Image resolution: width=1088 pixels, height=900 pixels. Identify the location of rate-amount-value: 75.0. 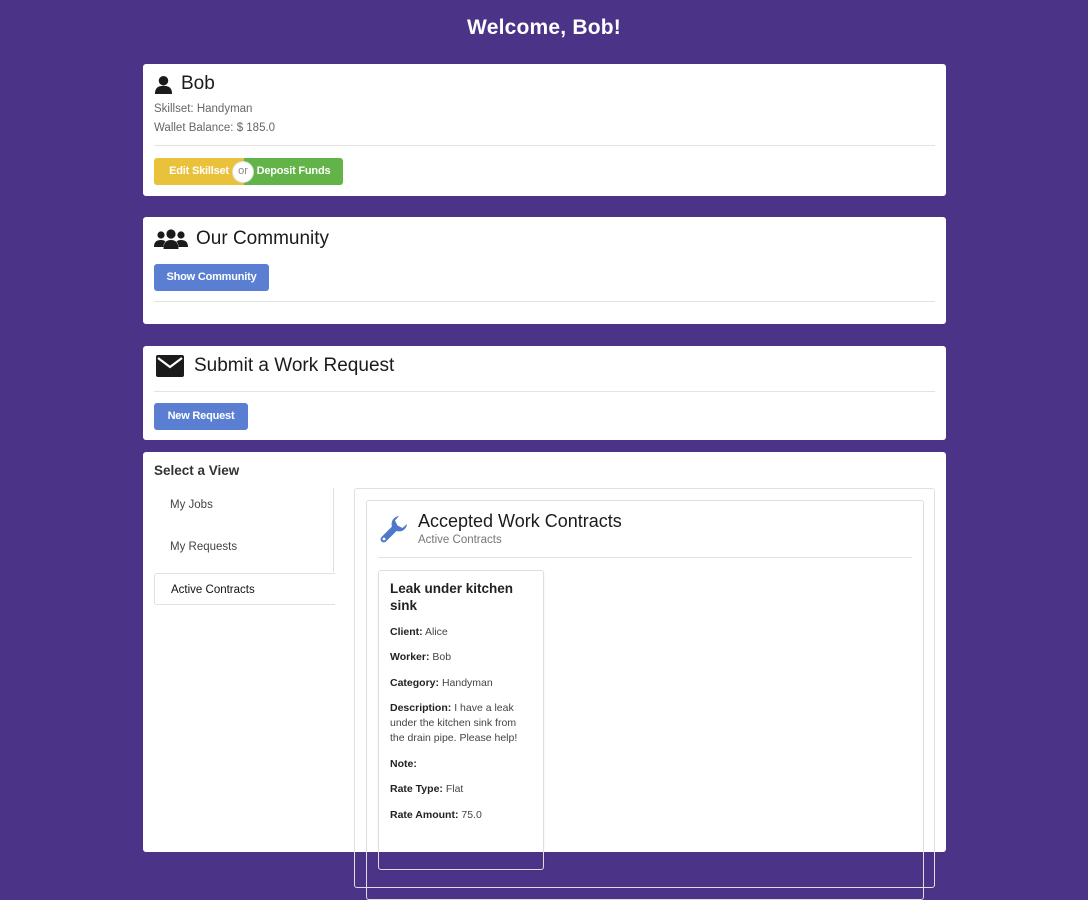
(471, 815).